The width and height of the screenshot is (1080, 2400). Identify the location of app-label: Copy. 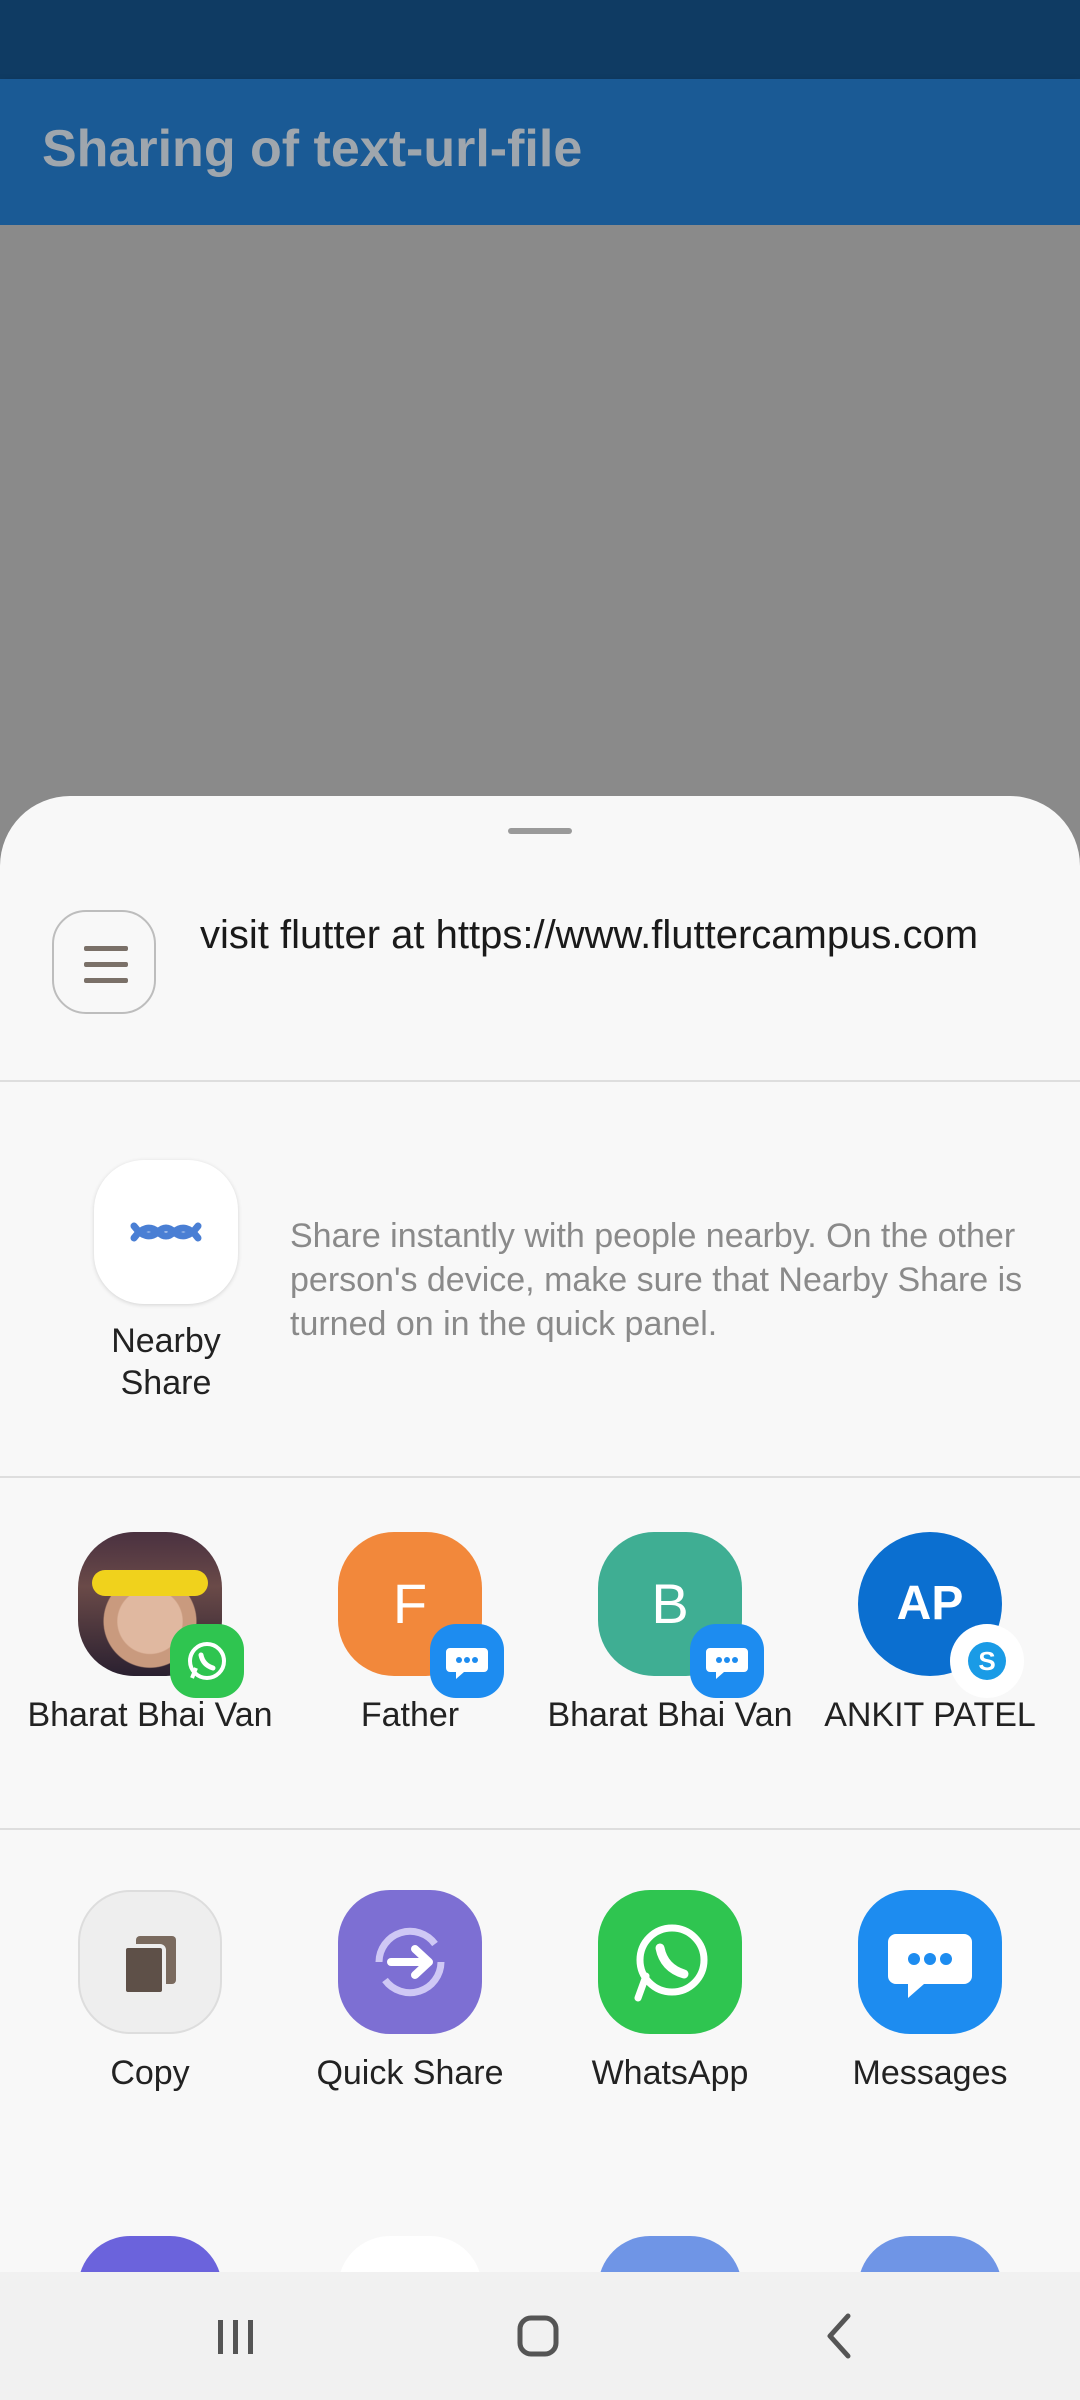
(150, 2073).